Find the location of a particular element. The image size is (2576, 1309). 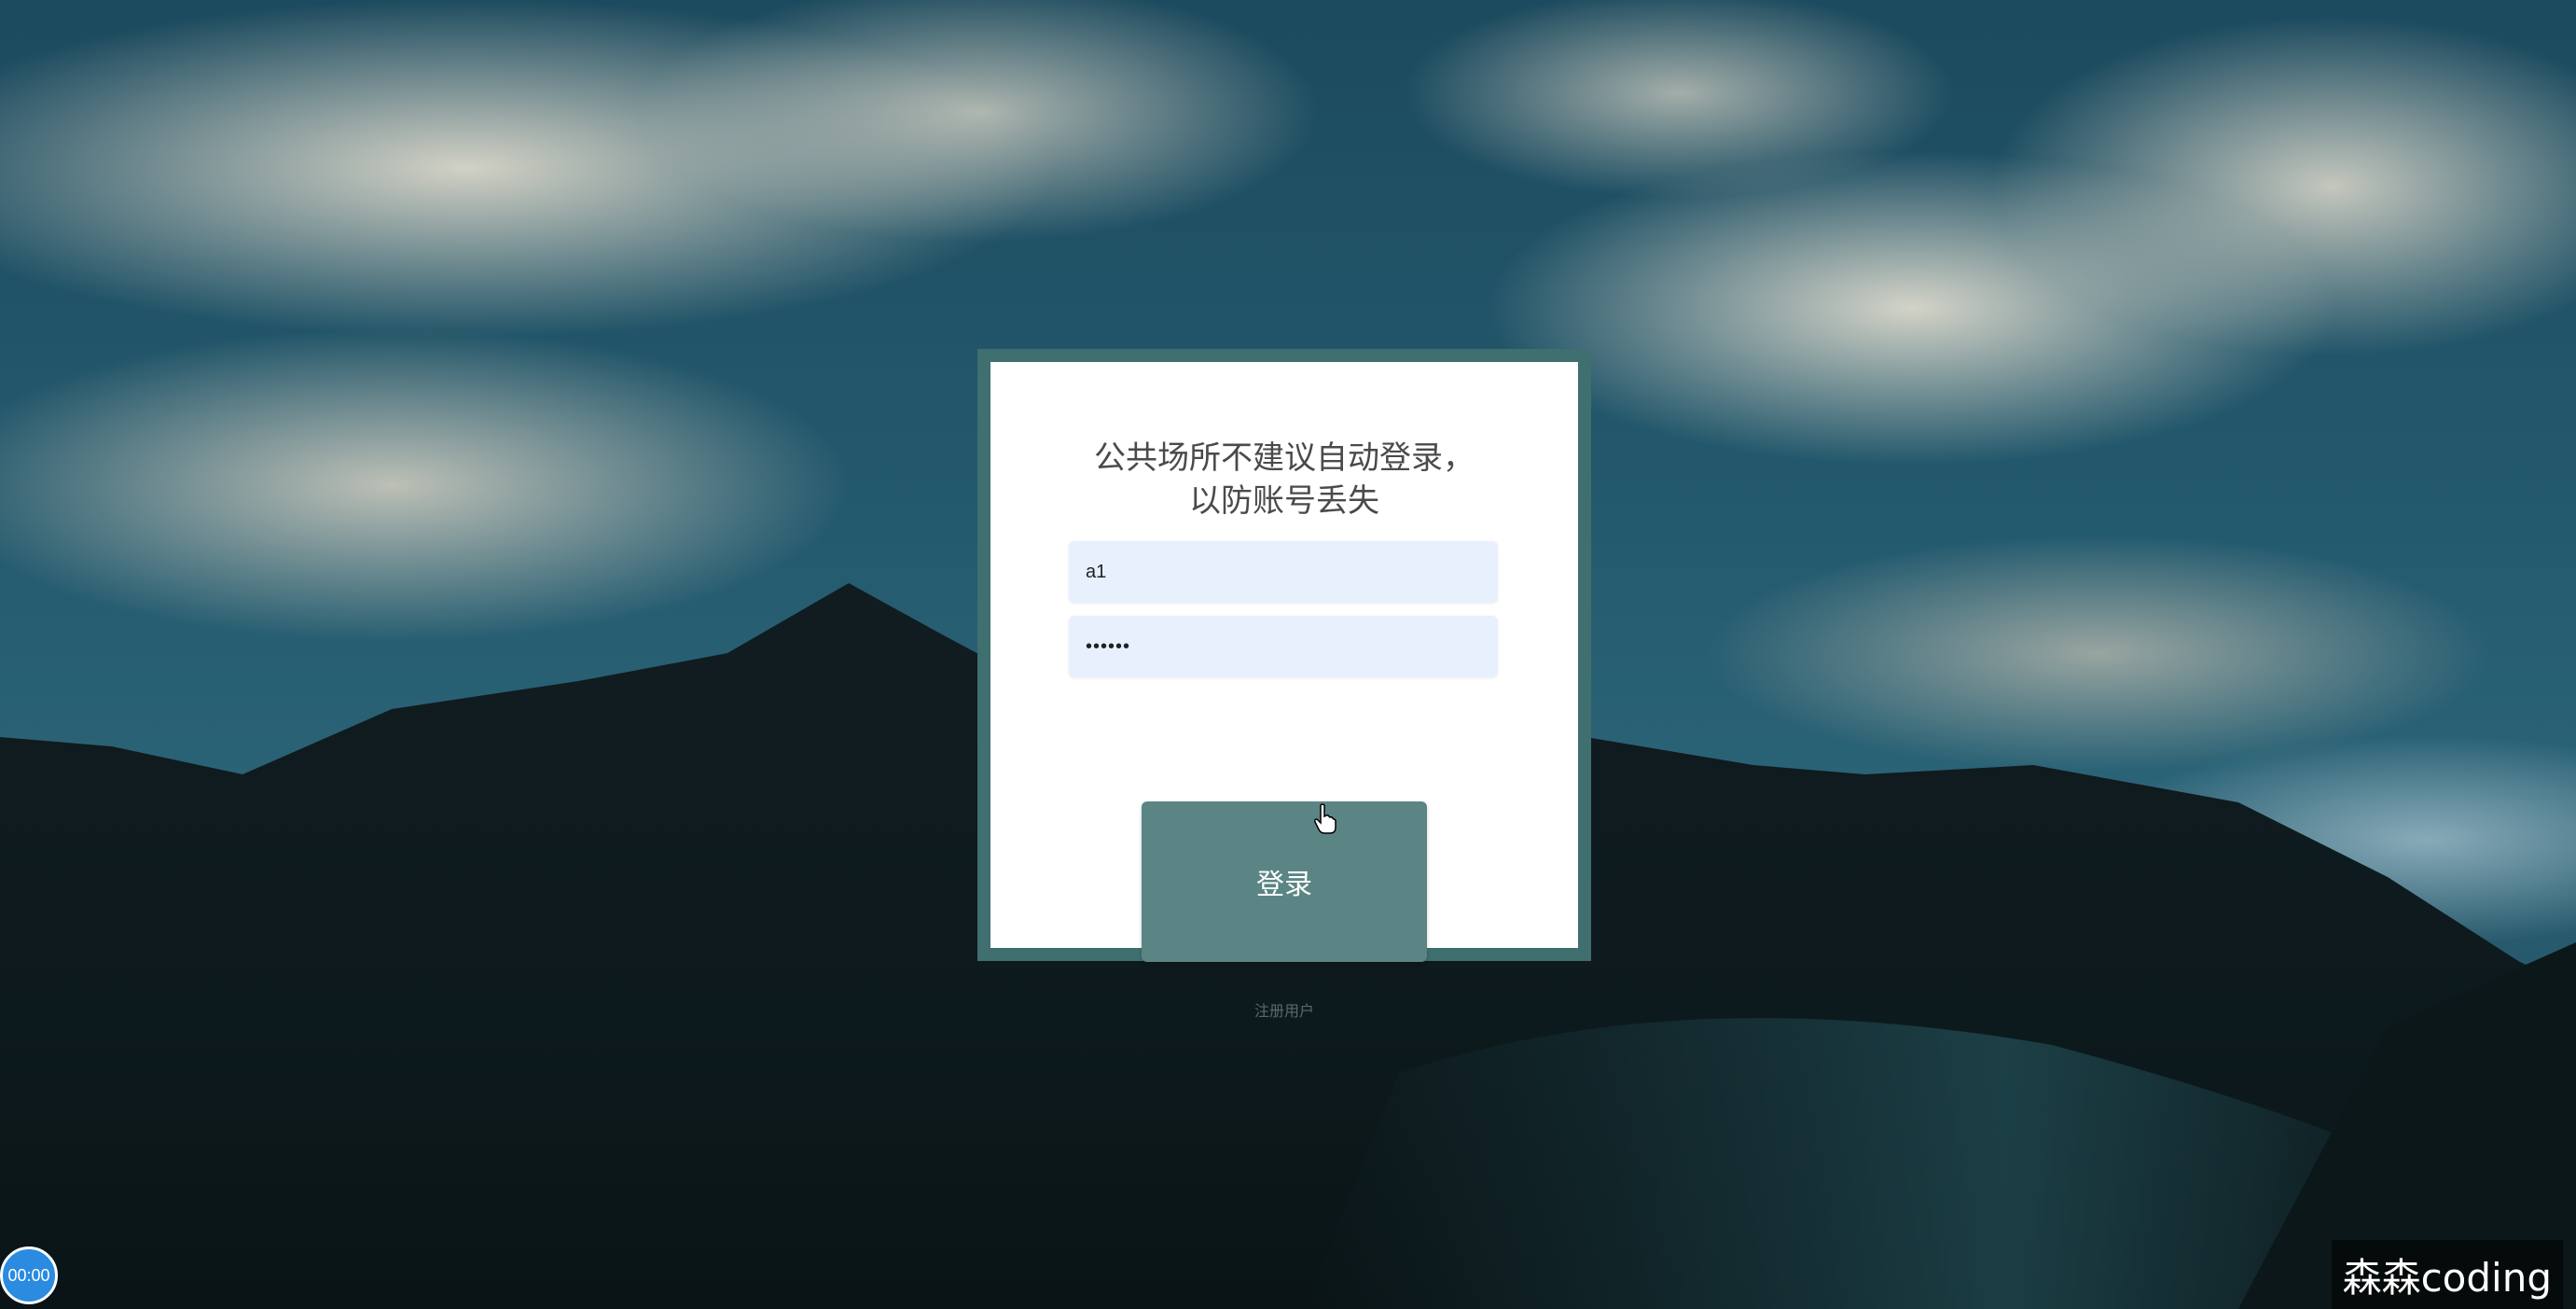

hand-cursor-icon is located at coordinates (1325, 818).